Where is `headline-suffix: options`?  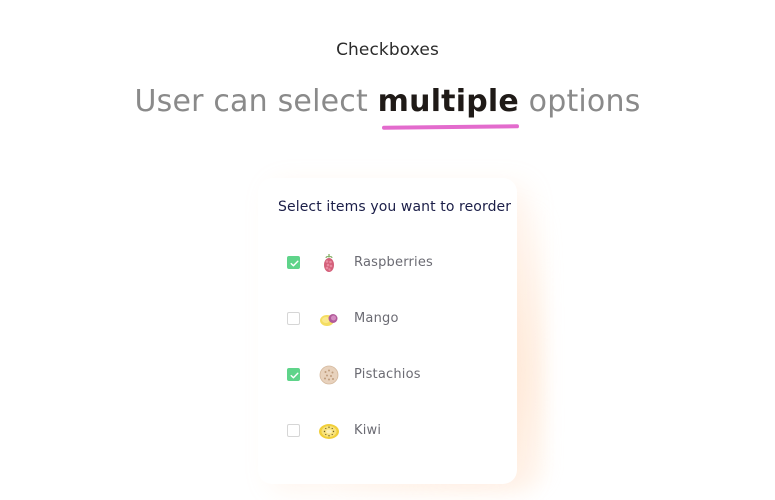 headline-suffix: options is located at coordinates (579, 101).